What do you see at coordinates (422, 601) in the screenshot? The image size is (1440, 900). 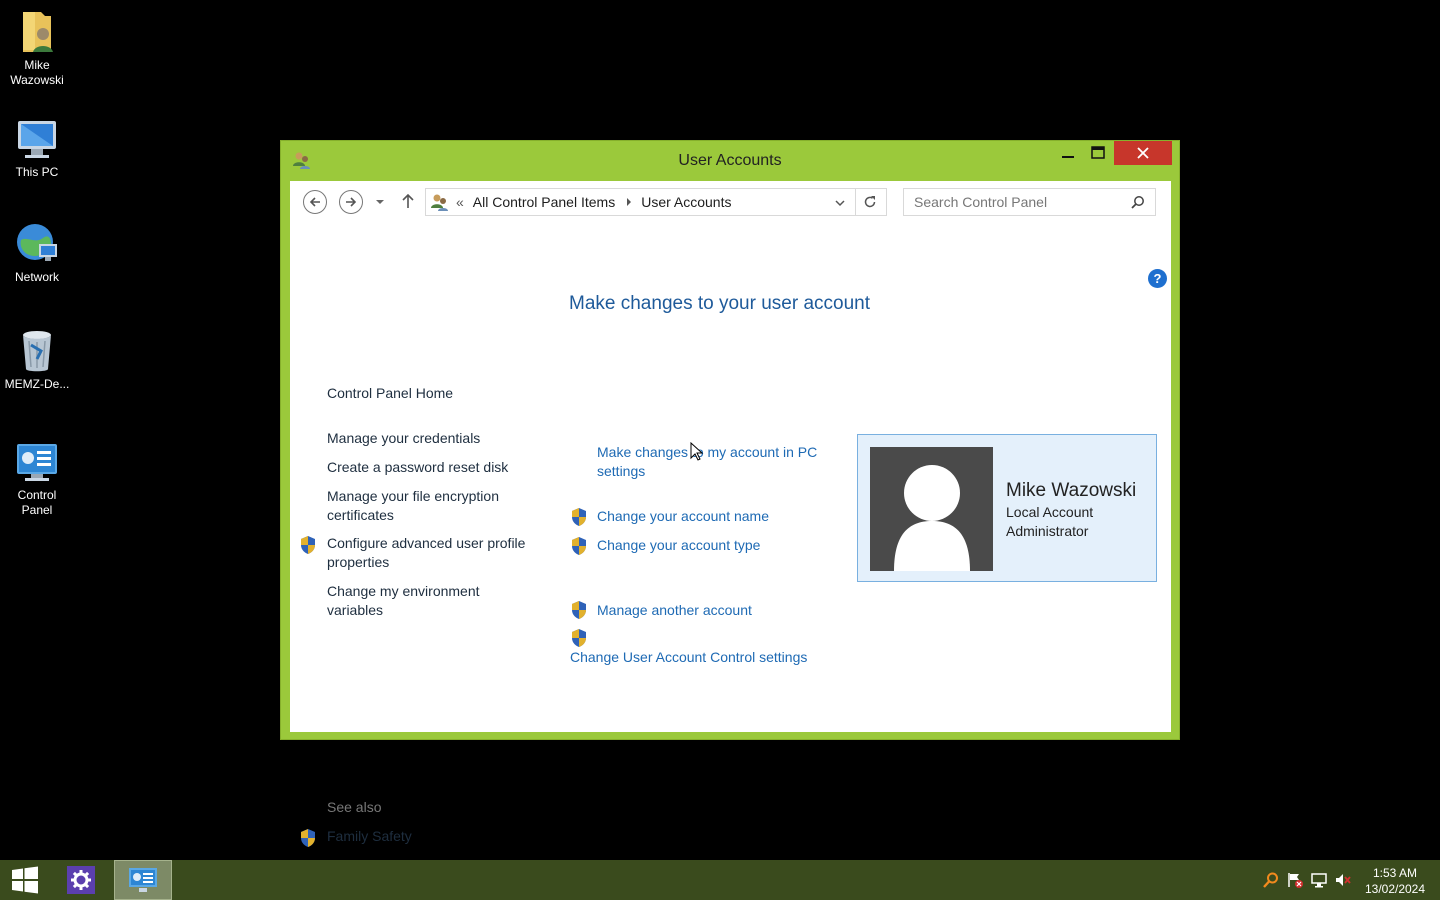 I see `change-environment-variables-link: Change my environment variables` at bounding box center [422, 601].